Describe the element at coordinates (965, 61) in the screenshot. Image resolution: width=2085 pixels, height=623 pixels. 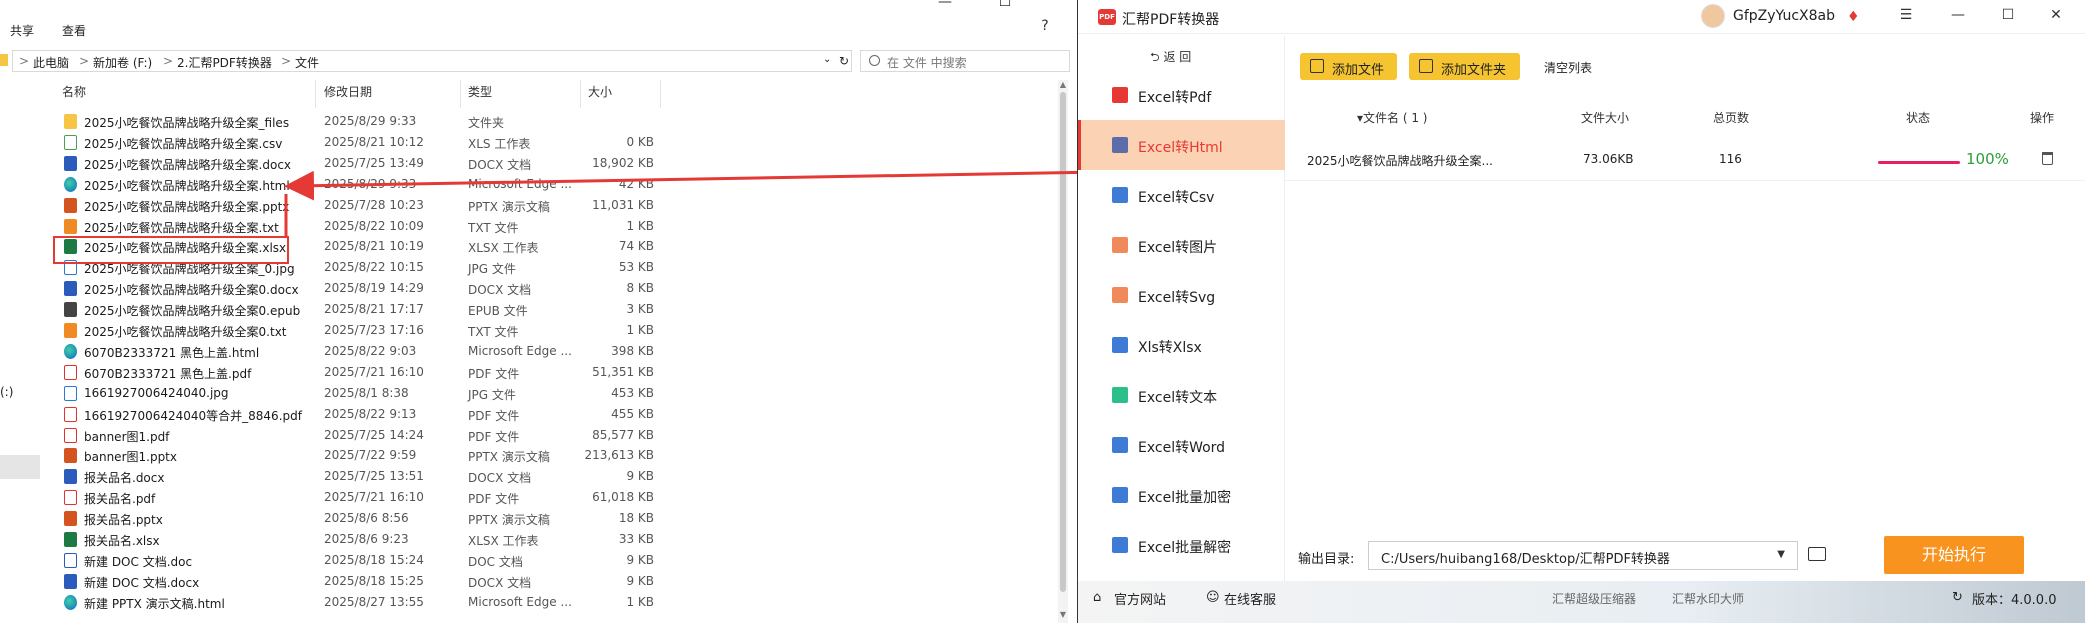
I see `search-box: 在 文件 中搜索` at that location.